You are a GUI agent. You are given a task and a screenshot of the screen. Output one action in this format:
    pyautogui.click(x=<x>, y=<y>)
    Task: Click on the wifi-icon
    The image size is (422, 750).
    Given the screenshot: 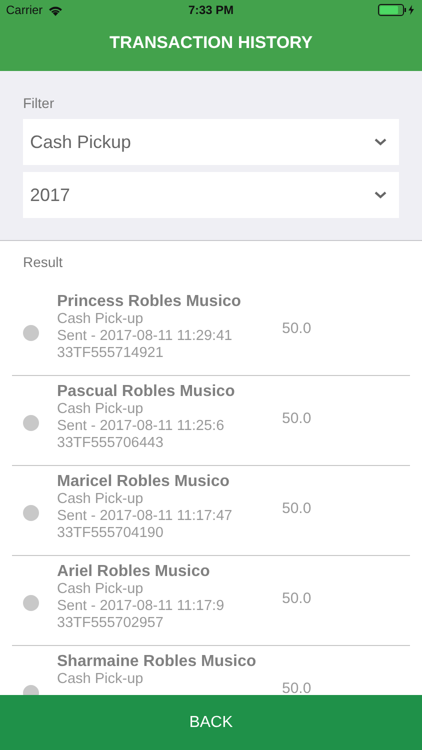 What is the action you would take?
    pyautogui.click(x=55, y=10)
    